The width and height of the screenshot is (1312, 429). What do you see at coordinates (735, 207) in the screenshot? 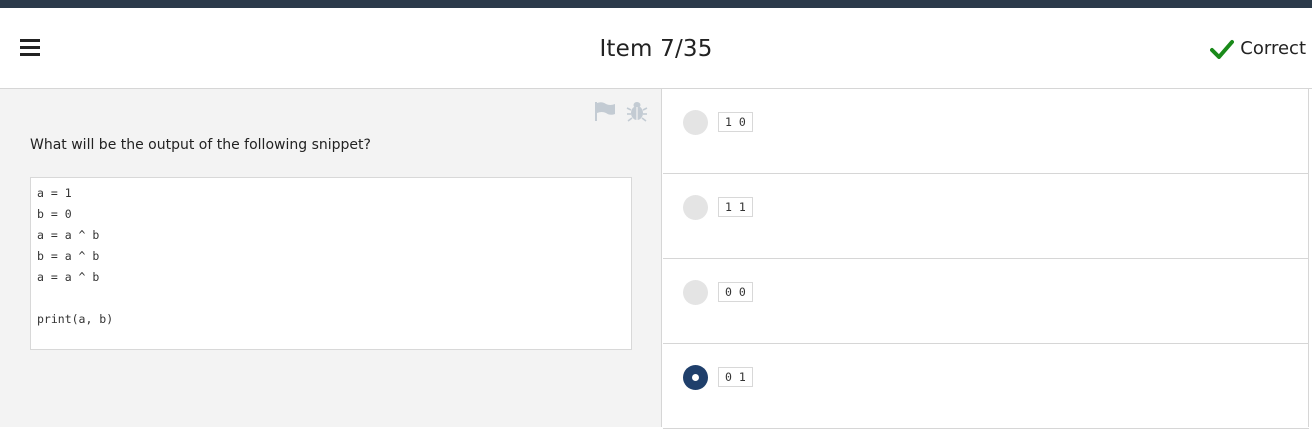
I see `answer-option-label: 1 1` at bounding box center [735, 207].